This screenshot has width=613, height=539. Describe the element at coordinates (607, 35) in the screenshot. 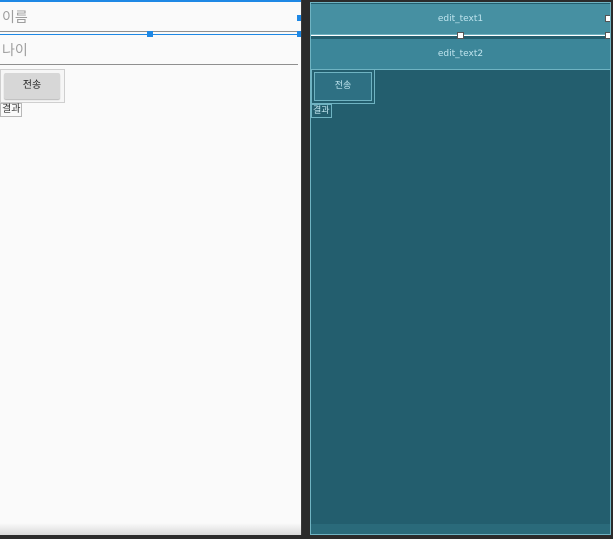

I see `blueprint-resize-handle-bottom-right` at that location.